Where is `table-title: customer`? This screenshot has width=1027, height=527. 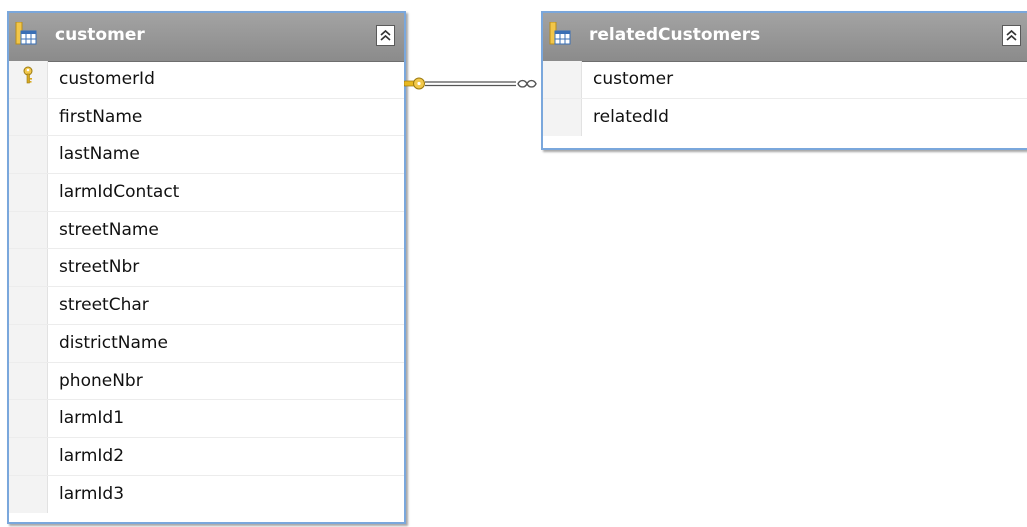 table-title: customer is located at coordinates (100, 35).